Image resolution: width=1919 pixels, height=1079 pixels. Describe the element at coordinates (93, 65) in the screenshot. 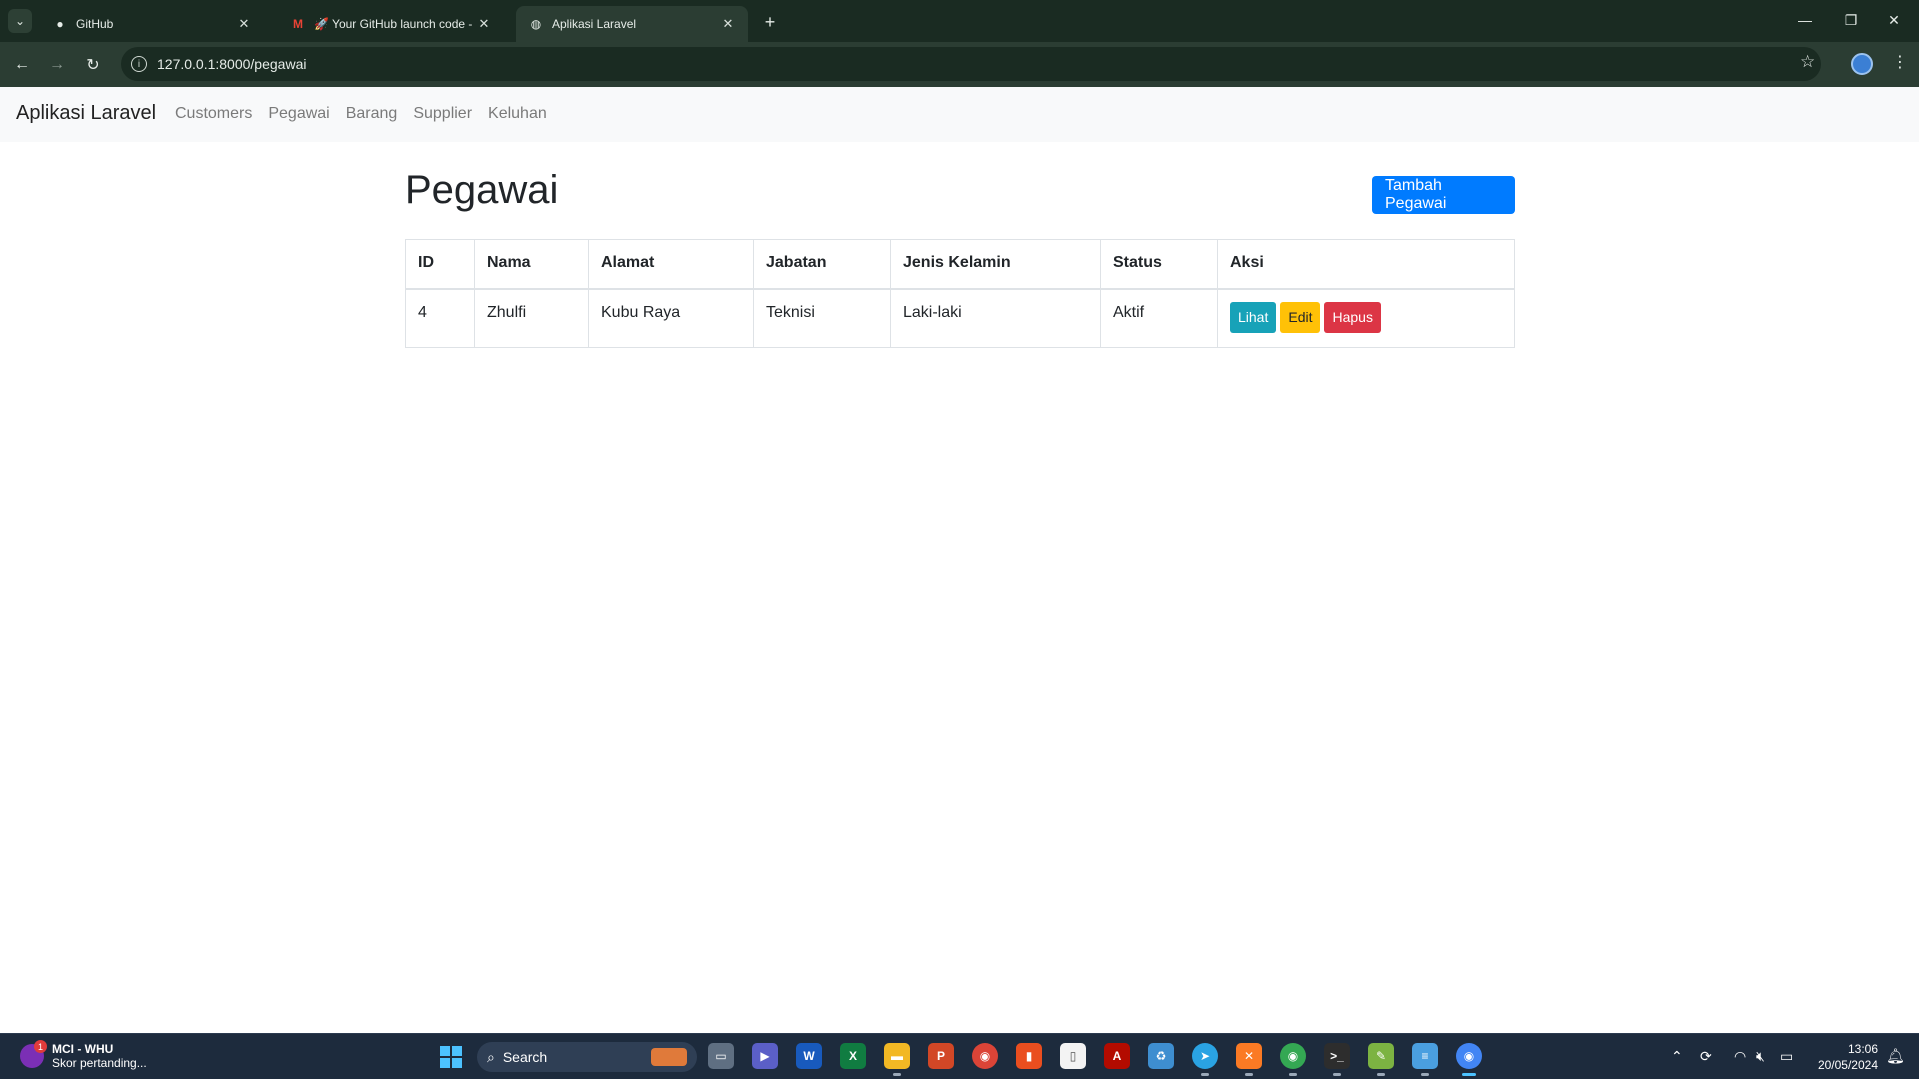

I see `reload-button: ↻` at that location.